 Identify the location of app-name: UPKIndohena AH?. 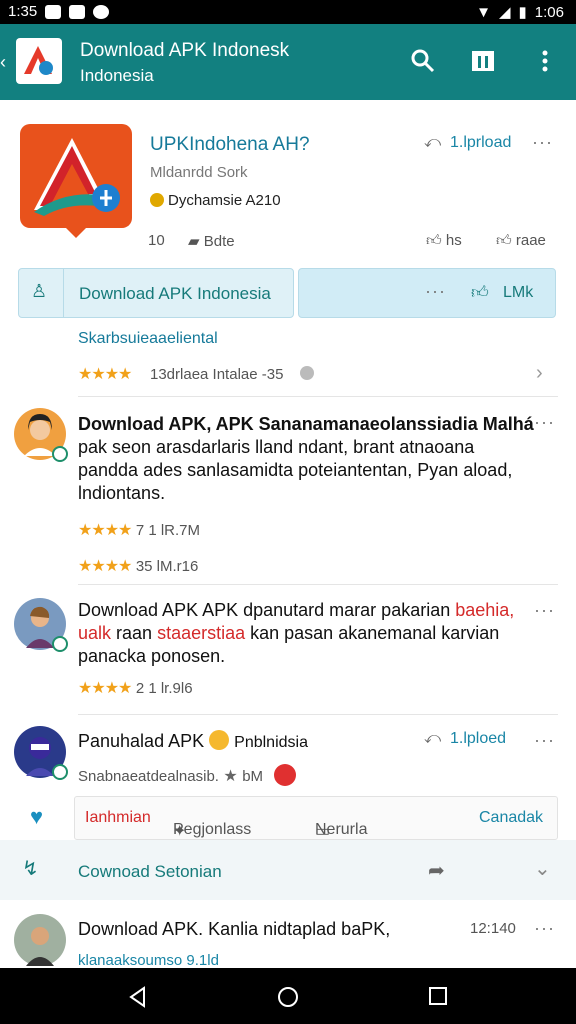
(230, 144).